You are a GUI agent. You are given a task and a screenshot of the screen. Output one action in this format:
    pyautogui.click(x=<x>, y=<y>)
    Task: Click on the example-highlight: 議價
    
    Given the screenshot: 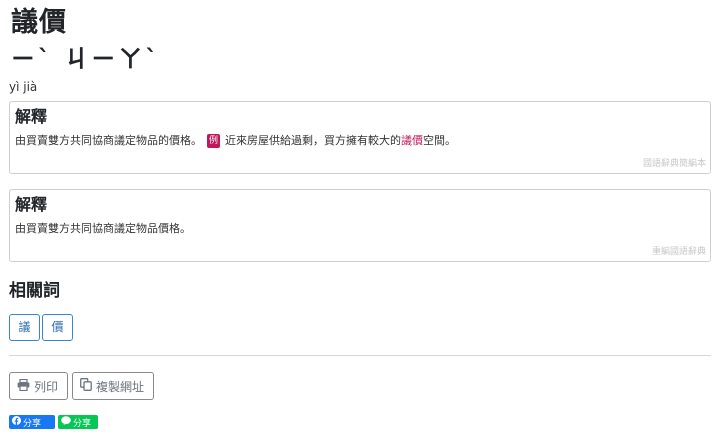 What is the action you would take?
    pyautogui.click(x=412, y=140)
    